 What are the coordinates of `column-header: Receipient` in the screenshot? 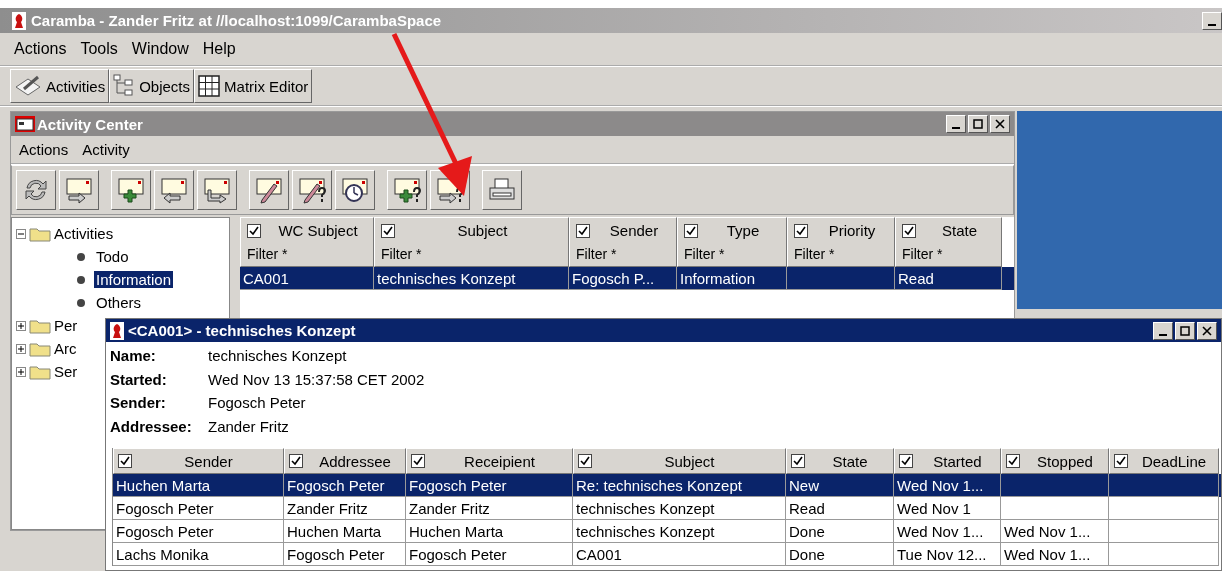 It's located at (489, 461).